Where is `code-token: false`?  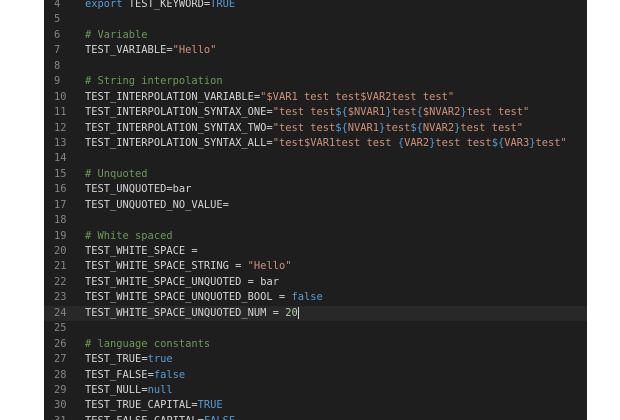 code-token: false is located at coordinates (307, 297).